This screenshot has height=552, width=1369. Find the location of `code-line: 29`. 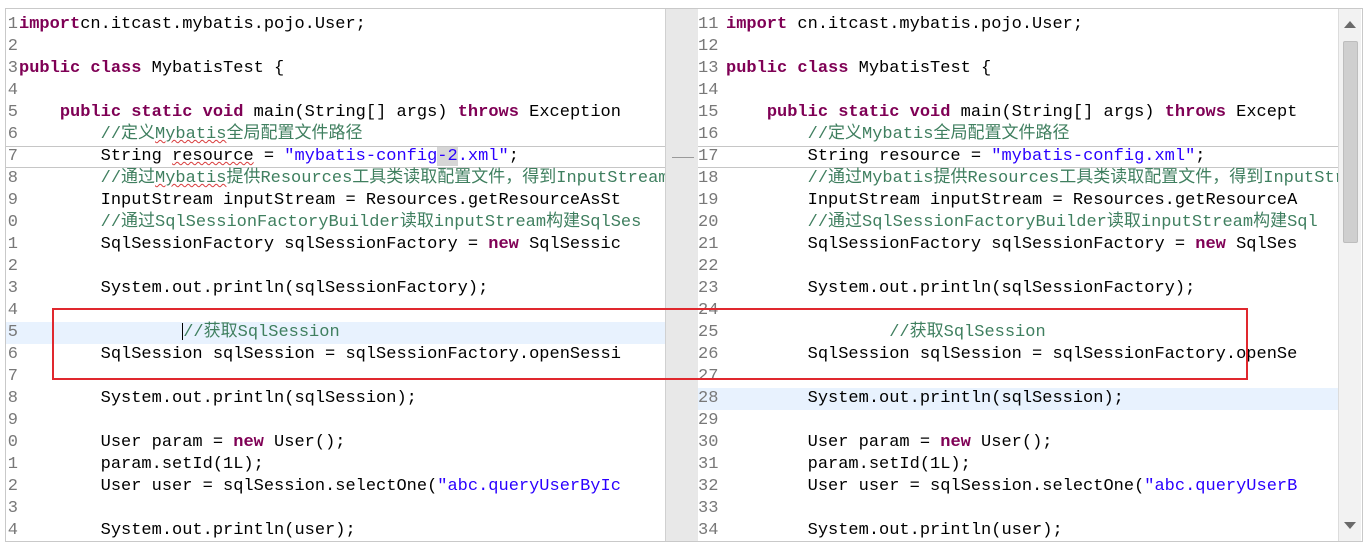

code-line: 29 is located at coordinates (1018, 421).